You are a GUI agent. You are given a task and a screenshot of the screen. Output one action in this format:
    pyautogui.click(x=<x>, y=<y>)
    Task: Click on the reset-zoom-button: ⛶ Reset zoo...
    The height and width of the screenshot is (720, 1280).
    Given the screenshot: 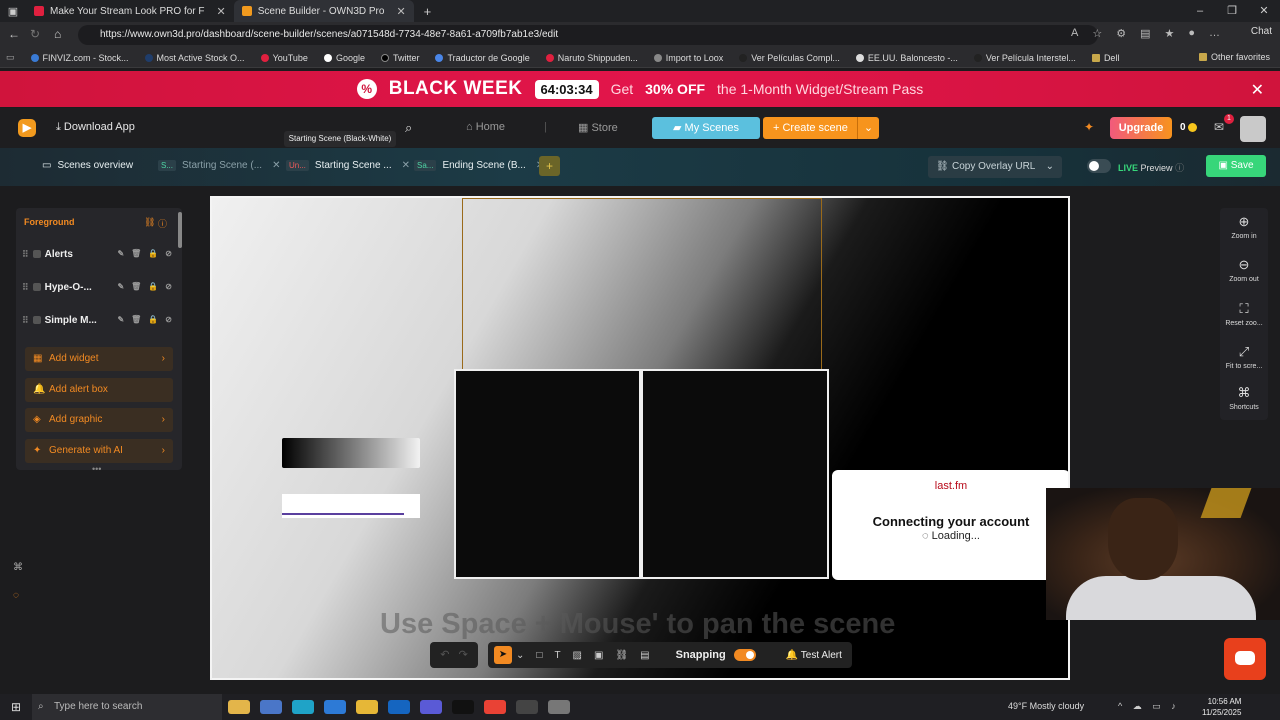 What is the action you would take?
    pyautogui.click(x=1244, y=314)
    